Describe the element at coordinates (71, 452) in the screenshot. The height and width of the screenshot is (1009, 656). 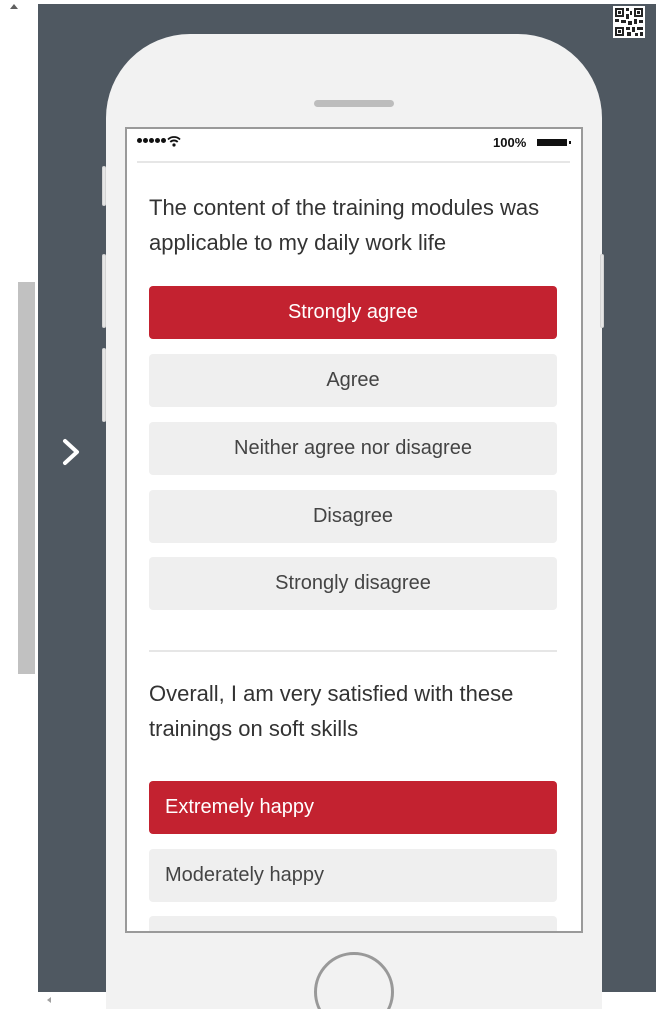
I see `chevron-right-icon` at that location.